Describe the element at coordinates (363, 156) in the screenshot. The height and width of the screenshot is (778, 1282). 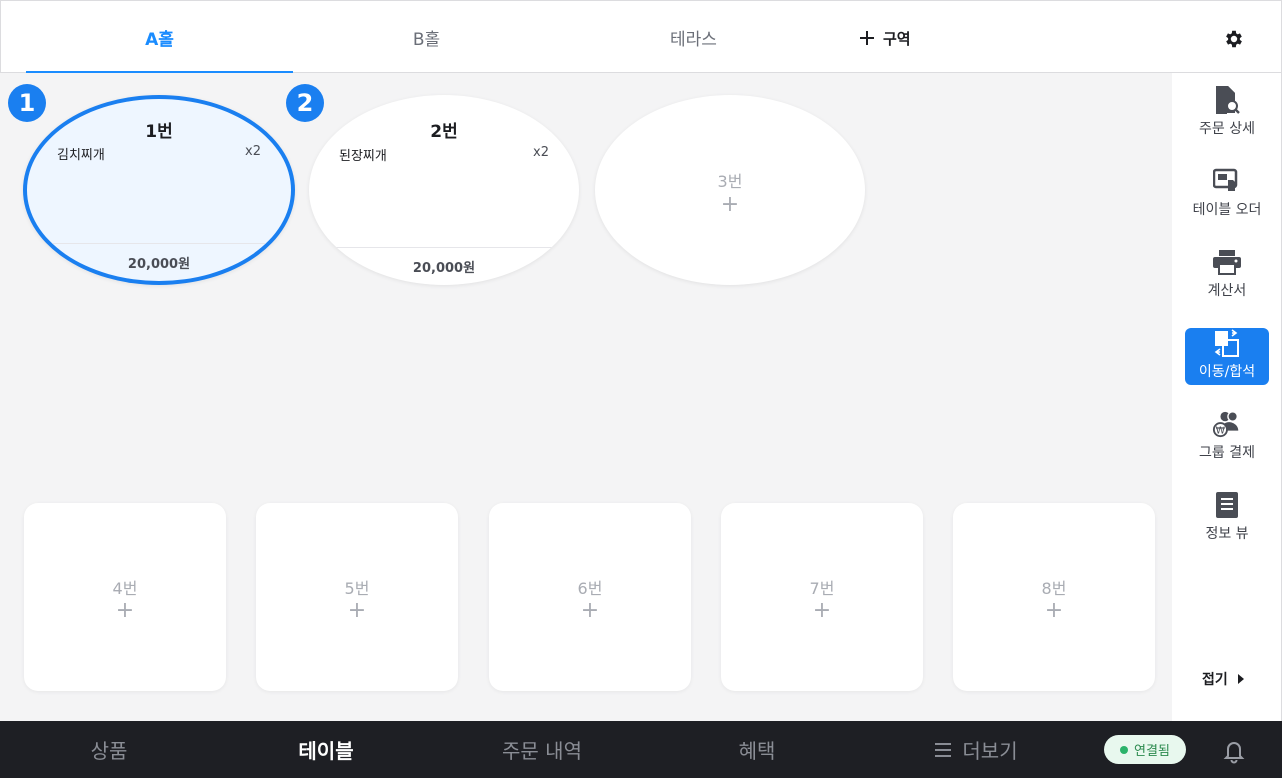
I see `item-name: 된장찌개` at that location.